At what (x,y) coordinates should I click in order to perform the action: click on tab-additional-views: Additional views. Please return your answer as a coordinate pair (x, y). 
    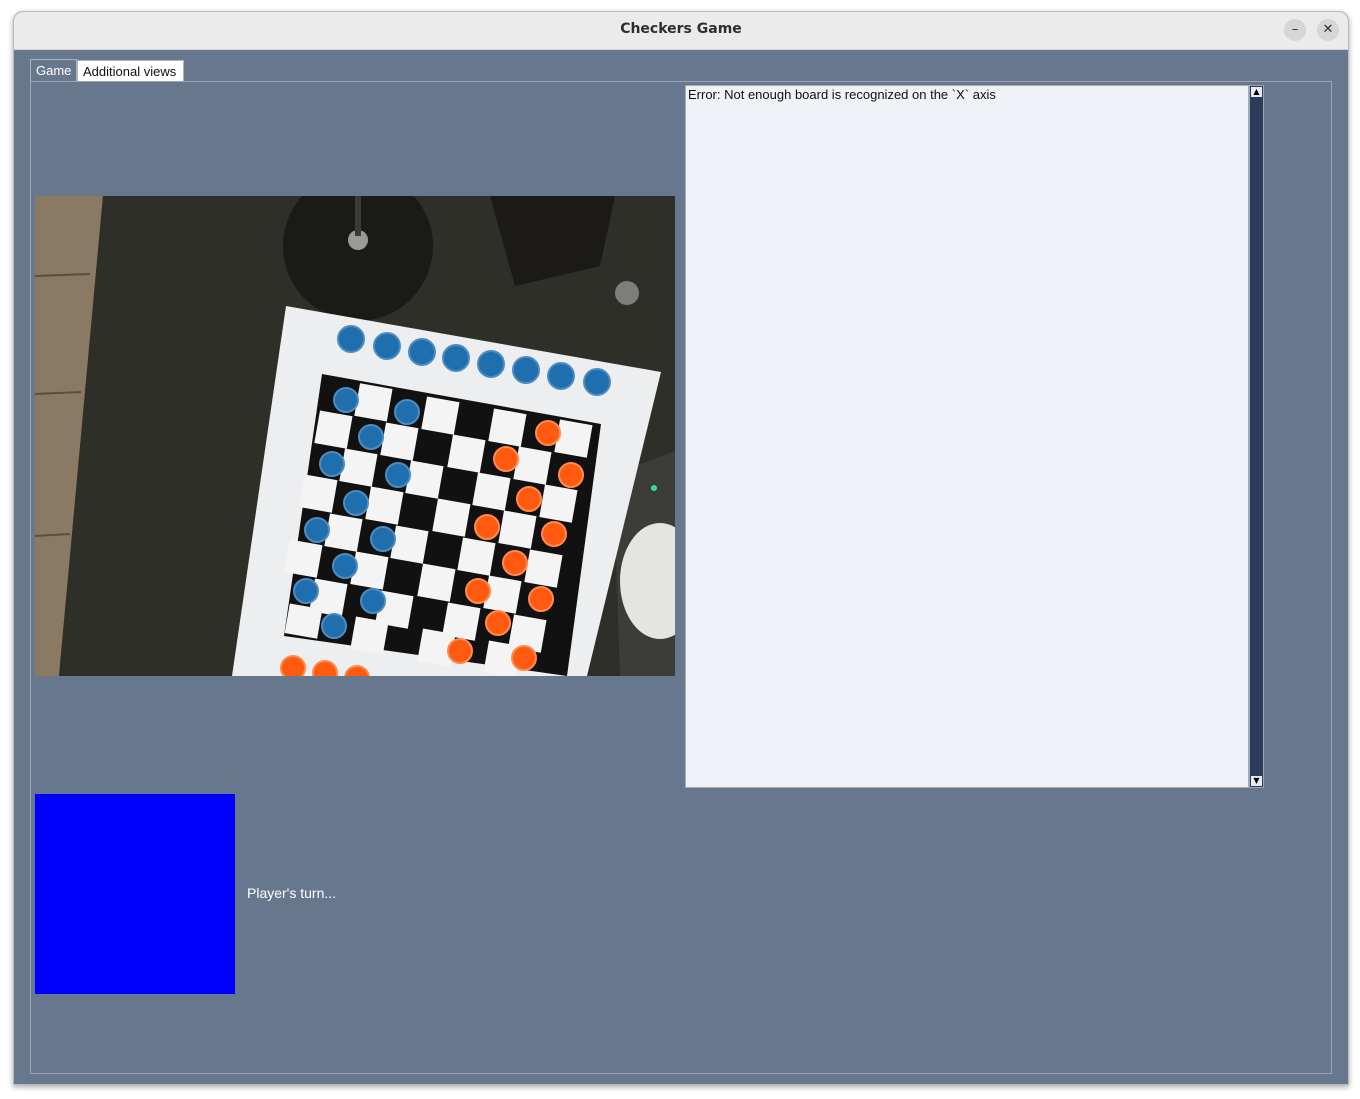
    Looking at the image, I should click on (130, 70).